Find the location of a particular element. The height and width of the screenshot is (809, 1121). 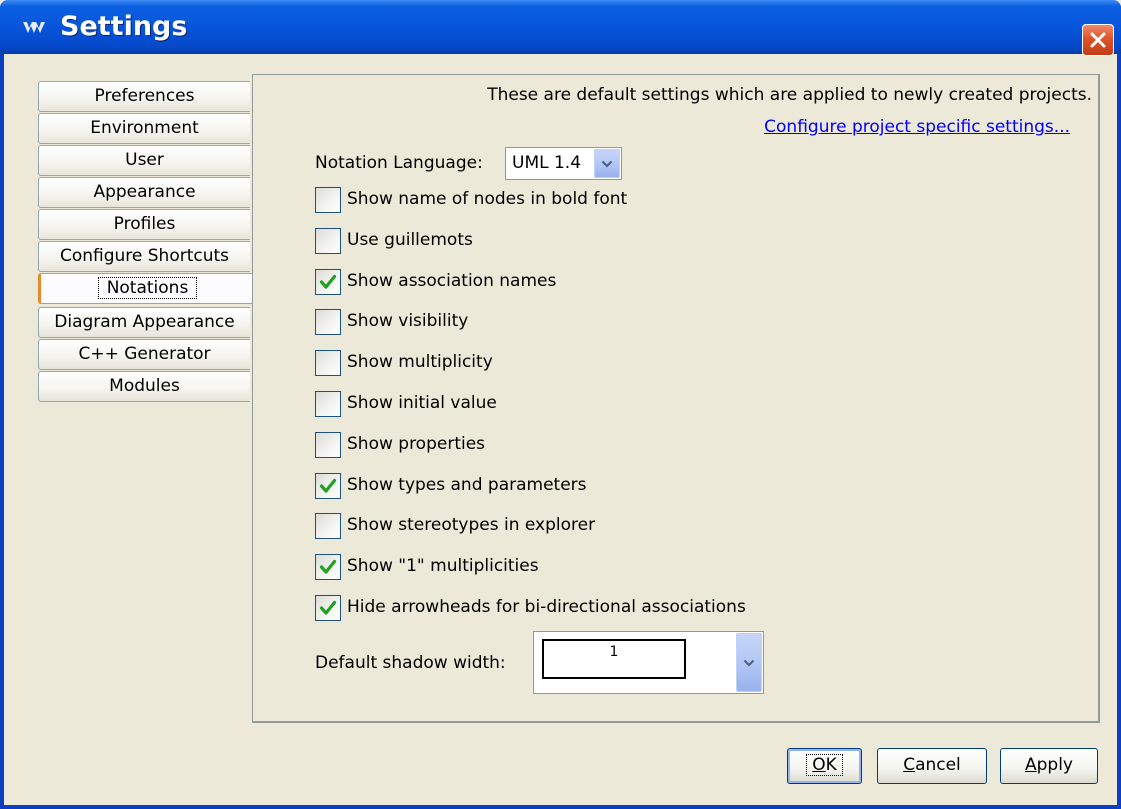

tab-label: Modules is located at coordinates (144, 386).